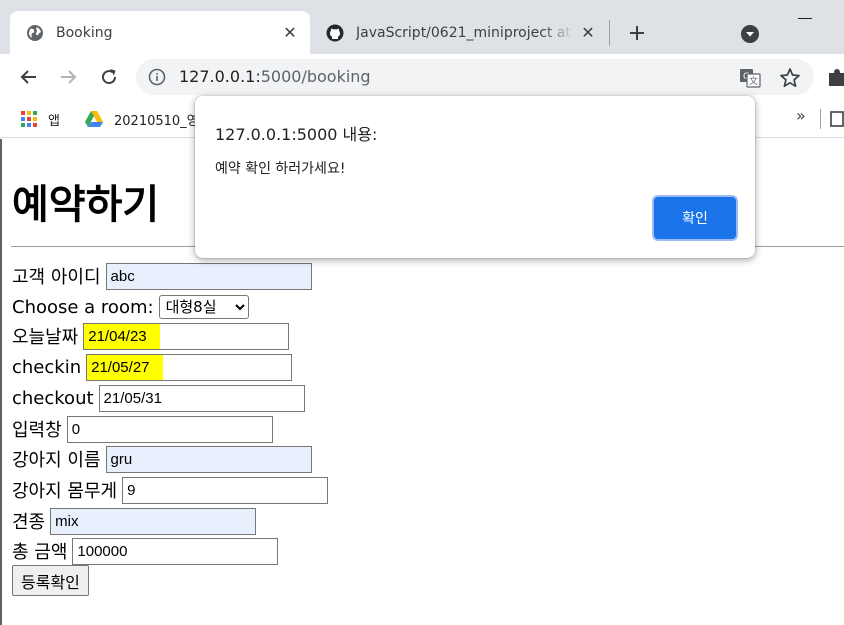 This screenshot has width=844, height=625. Describe the element at coordinates (54, 121) in the screenshot. I see `bookmark-label: 앱` at that location.